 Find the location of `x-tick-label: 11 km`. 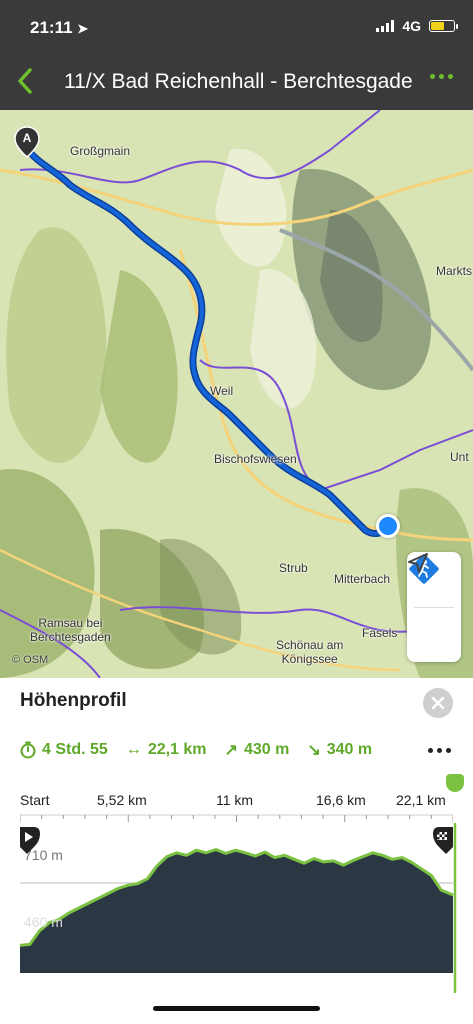

x-tick-label: 11 km is located at coordinates (235, 800).